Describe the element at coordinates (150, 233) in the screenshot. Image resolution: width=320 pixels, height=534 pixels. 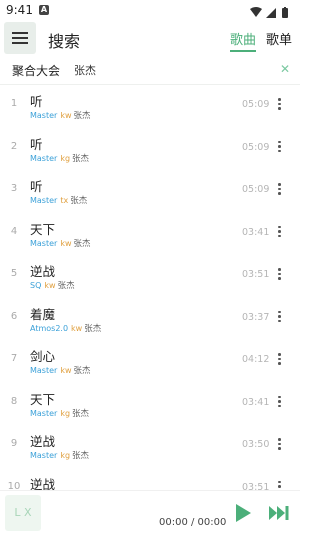
I see `song-row: 4 天下 Master kw 张杰 03:41` at that location.